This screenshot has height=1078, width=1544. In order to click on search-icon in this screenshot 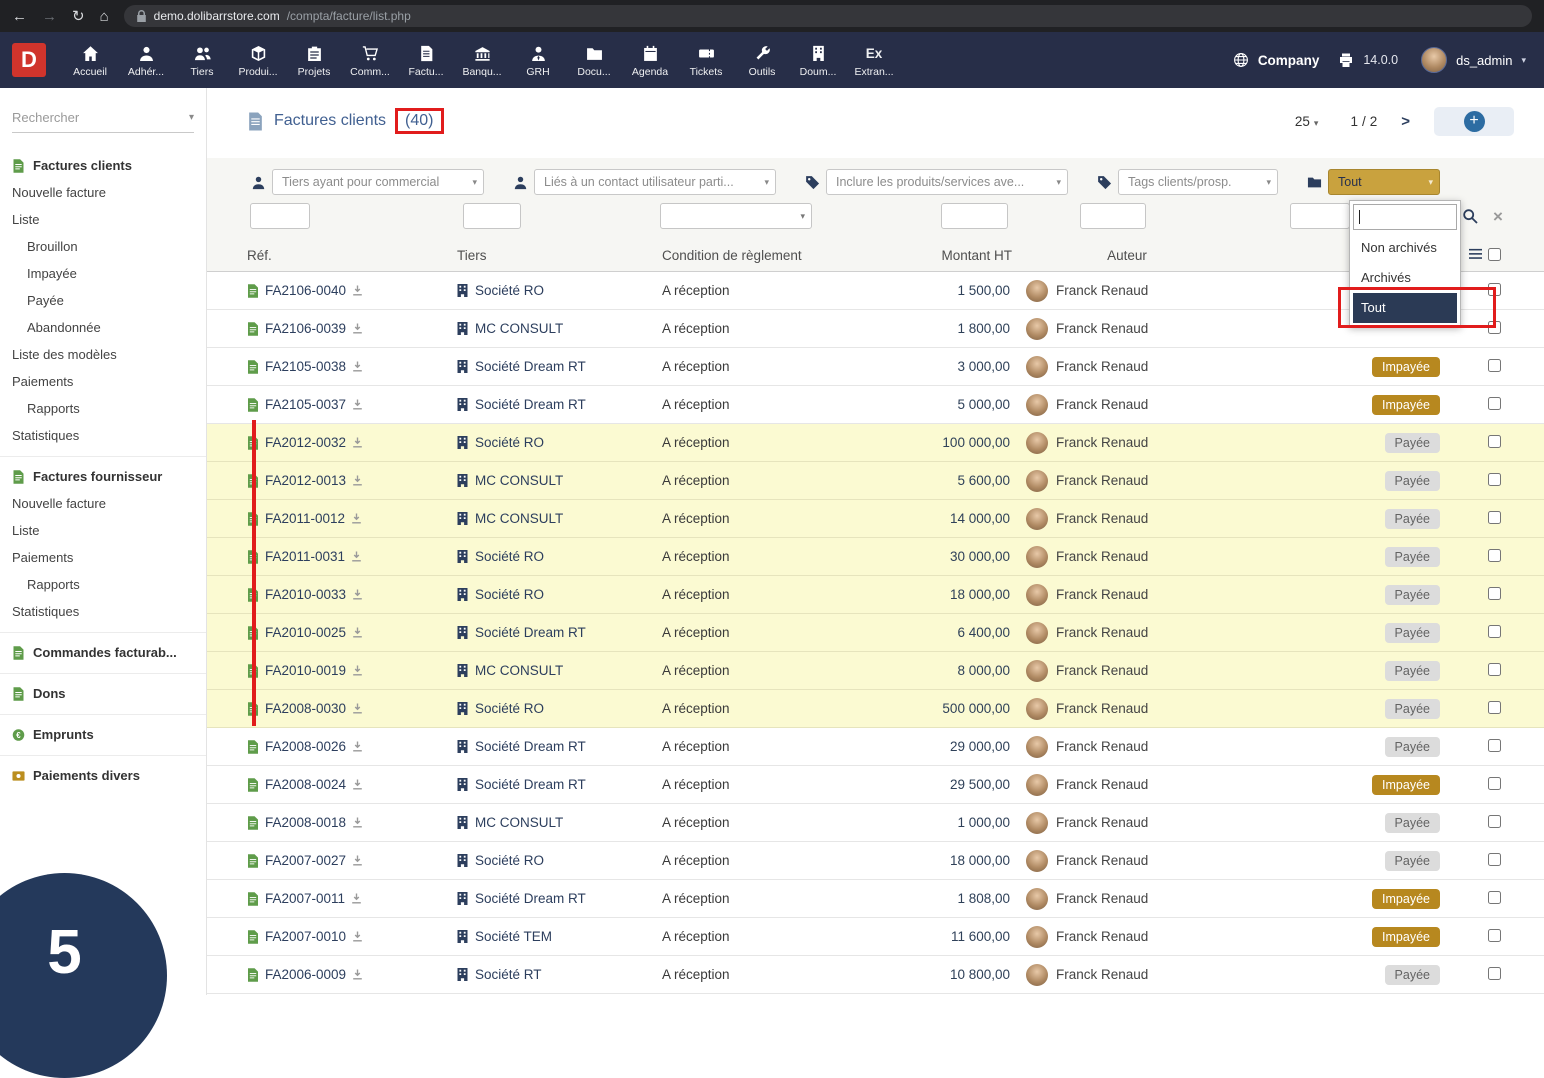, I will do `click(1470, 216)`.